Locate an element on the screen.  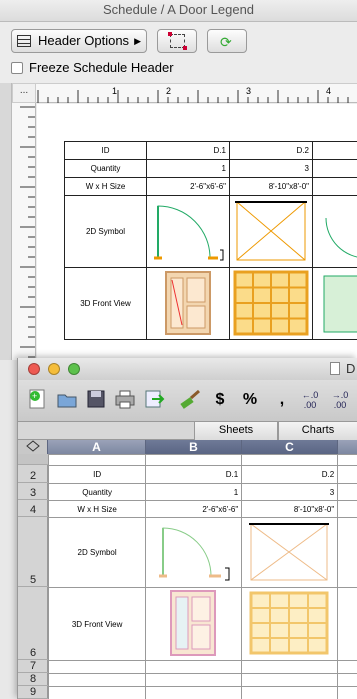
save-icon is located at coordinates (96, 400).